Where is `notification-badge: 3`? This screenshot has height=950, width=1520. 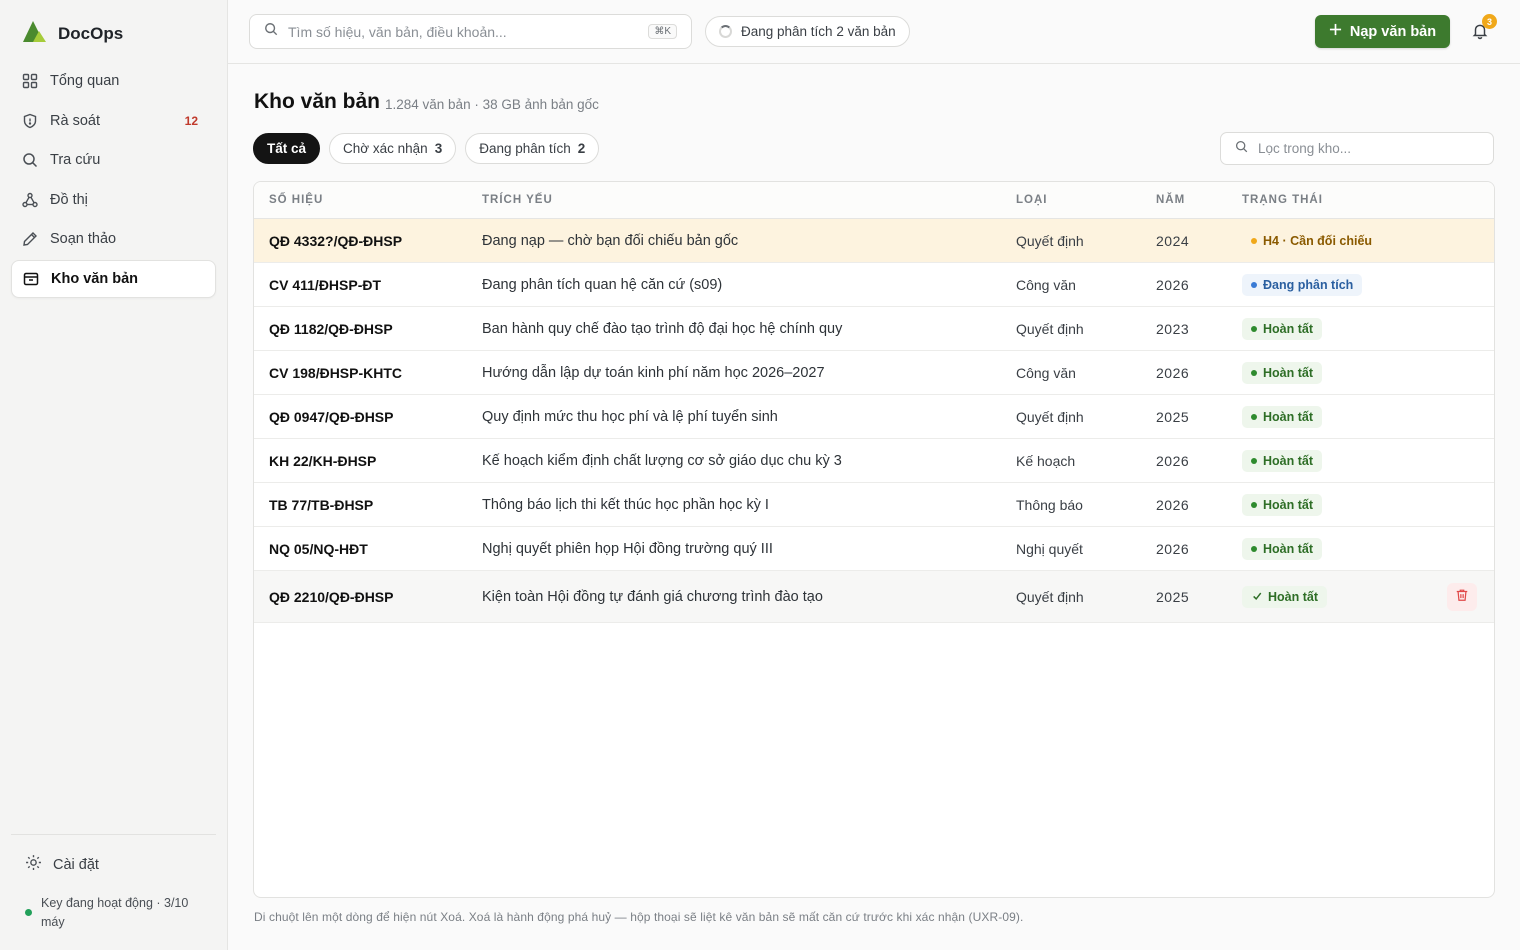 notification-badge: 3 is located at coordinates (1489, 21).